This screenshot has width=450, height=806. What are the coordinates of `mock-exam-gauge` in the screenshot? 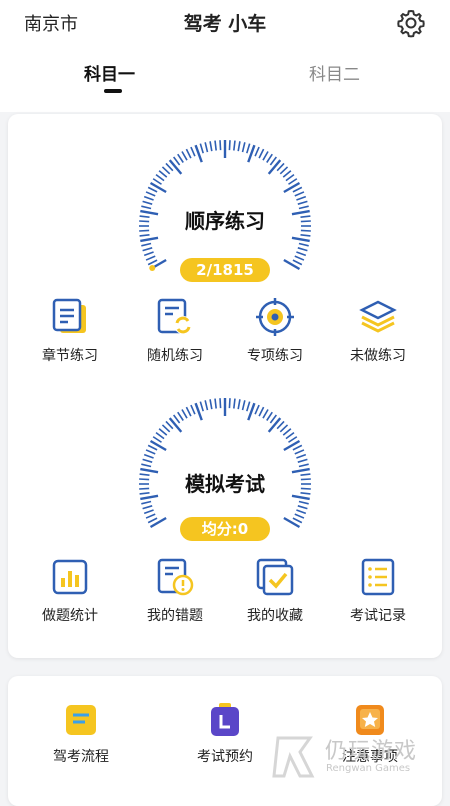 It's located at (225, 464).